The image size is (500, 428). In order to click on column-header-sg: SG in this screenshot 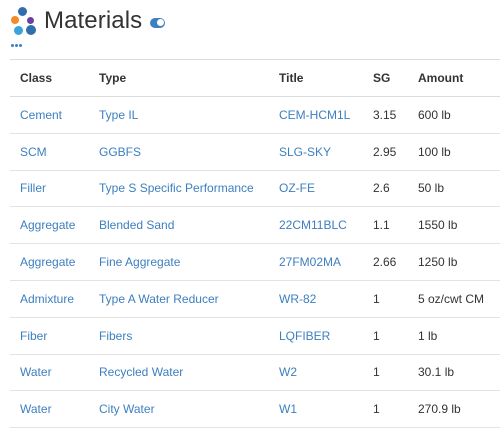, I will do `click(385, 78)`.